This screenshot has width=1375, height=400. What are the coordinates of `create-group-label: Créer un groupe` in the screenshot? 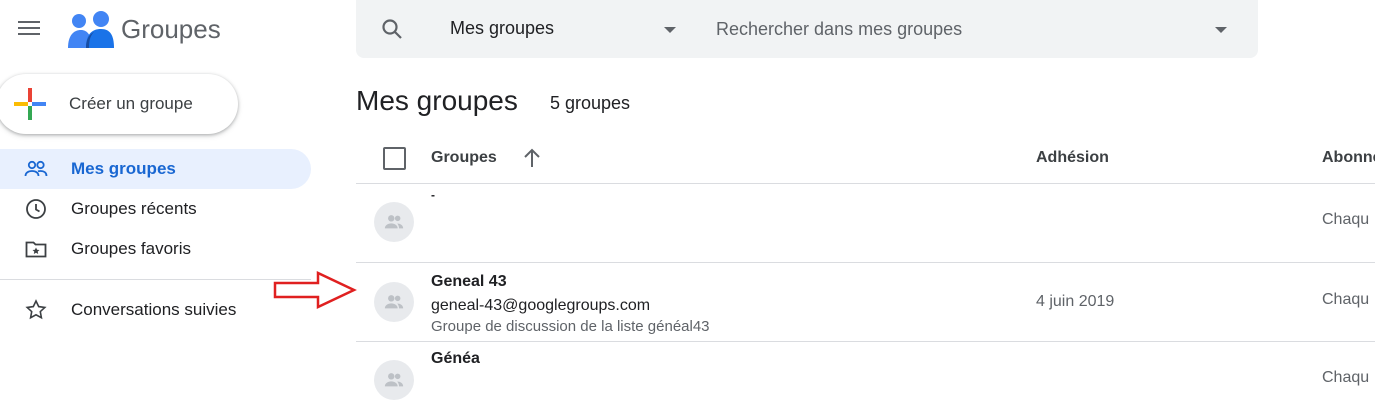 It's located at (131, 103).